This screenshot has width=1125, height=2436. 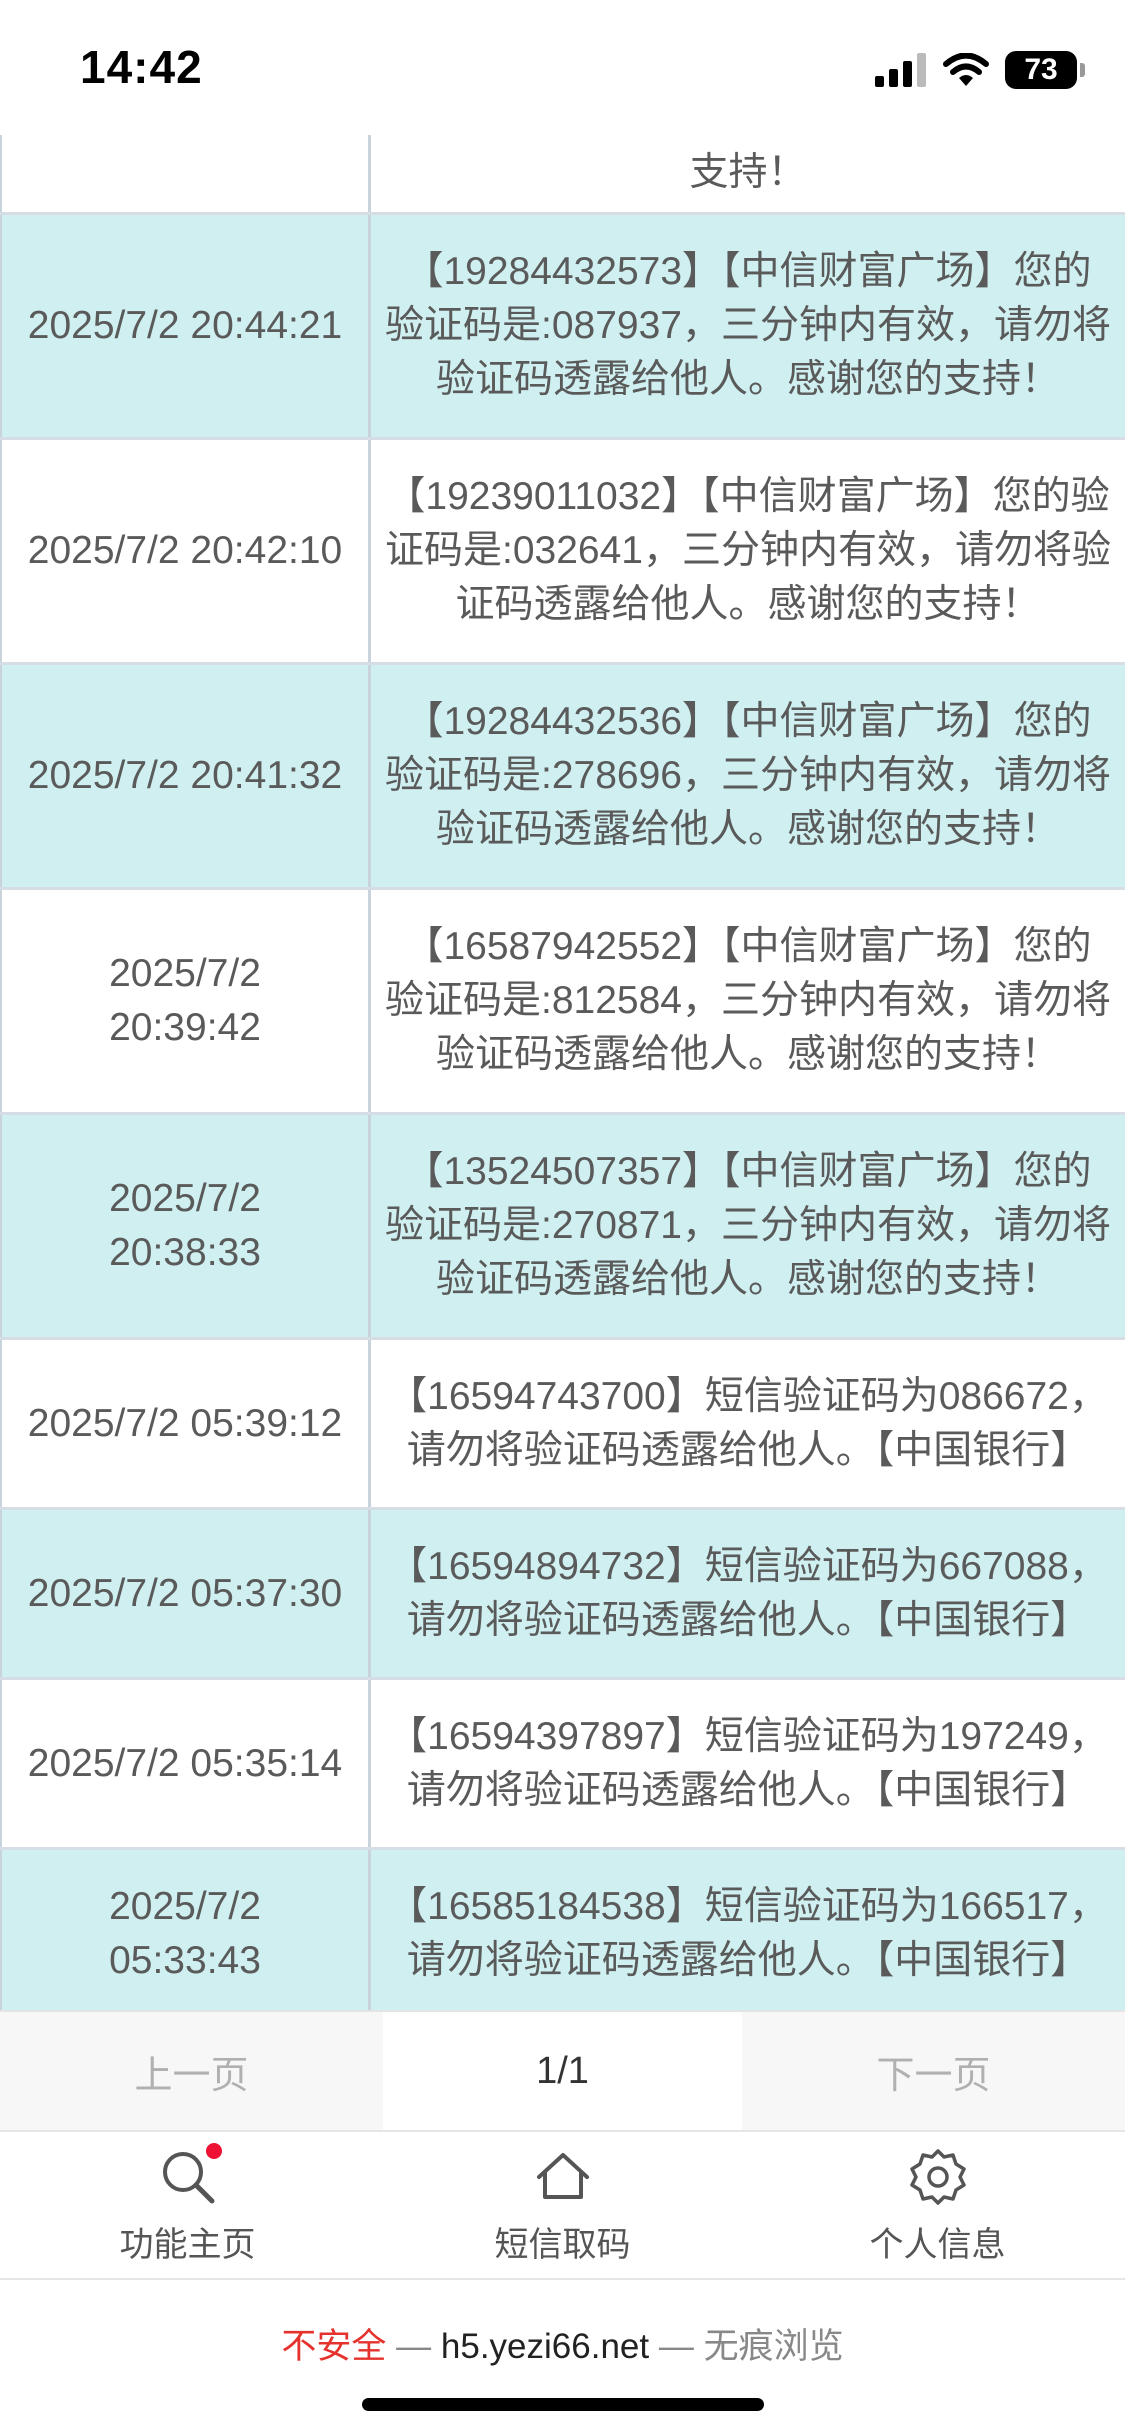 I want to click on gear-icon, so click(x=938, y=2177).